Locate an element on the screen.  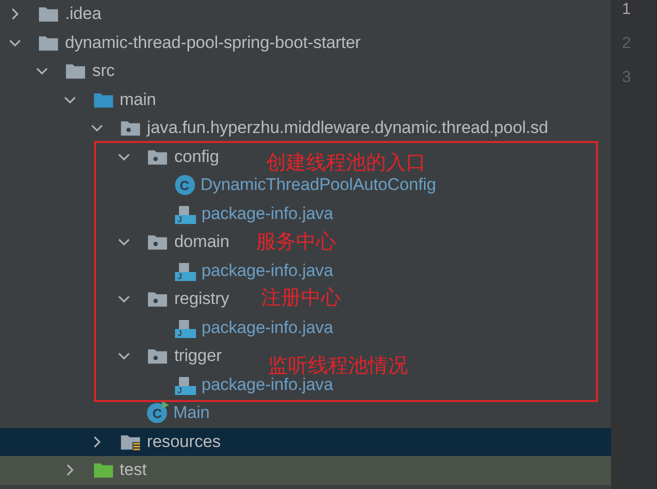
tree-item-label: trigger is located at coordinates (198, 356).